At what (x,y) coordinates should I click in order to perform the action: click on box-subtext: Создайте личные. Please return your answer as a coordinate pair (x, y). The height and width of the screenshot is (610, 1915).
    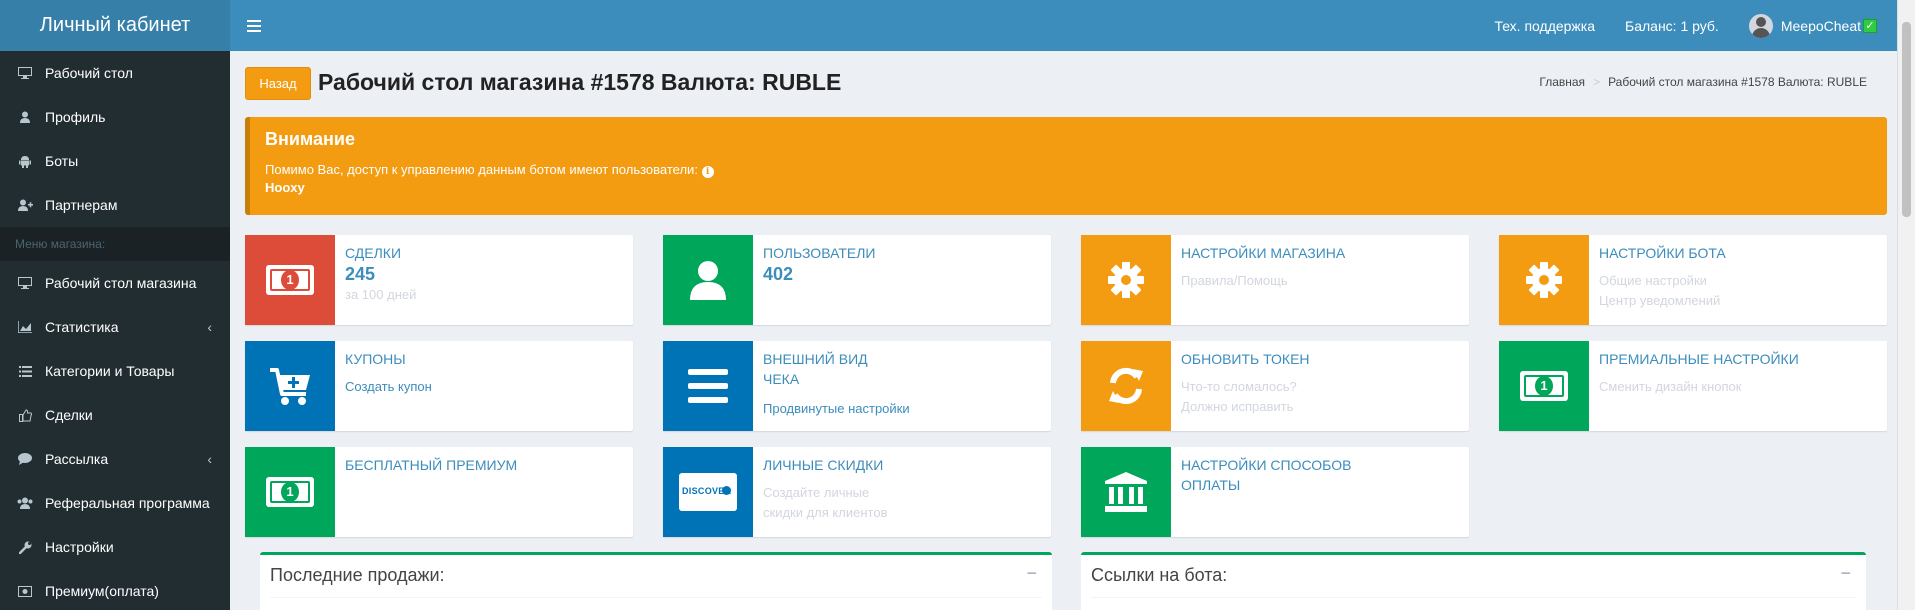
    Looking at the image, I should click on (816, 492).